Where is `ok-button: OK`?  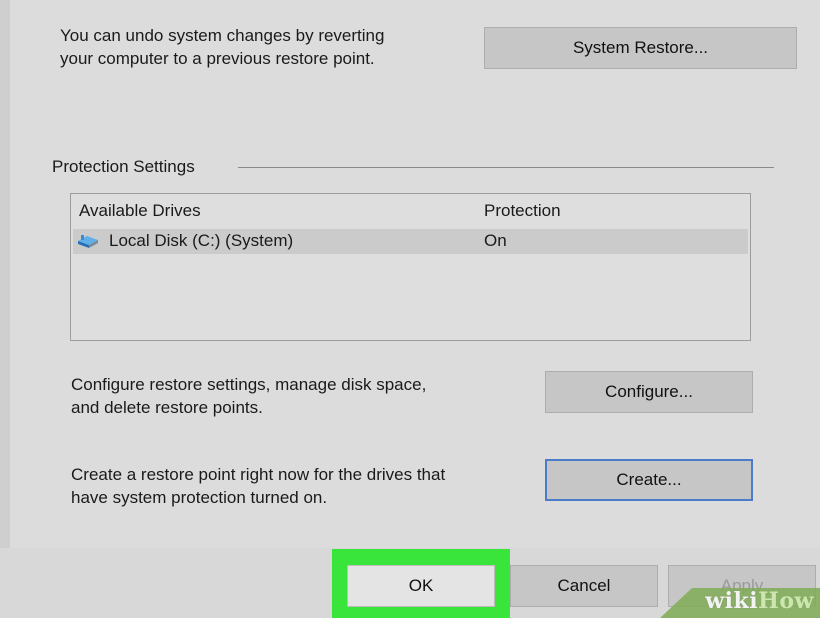
ok-button: OK is located at coordinates (421, 586).